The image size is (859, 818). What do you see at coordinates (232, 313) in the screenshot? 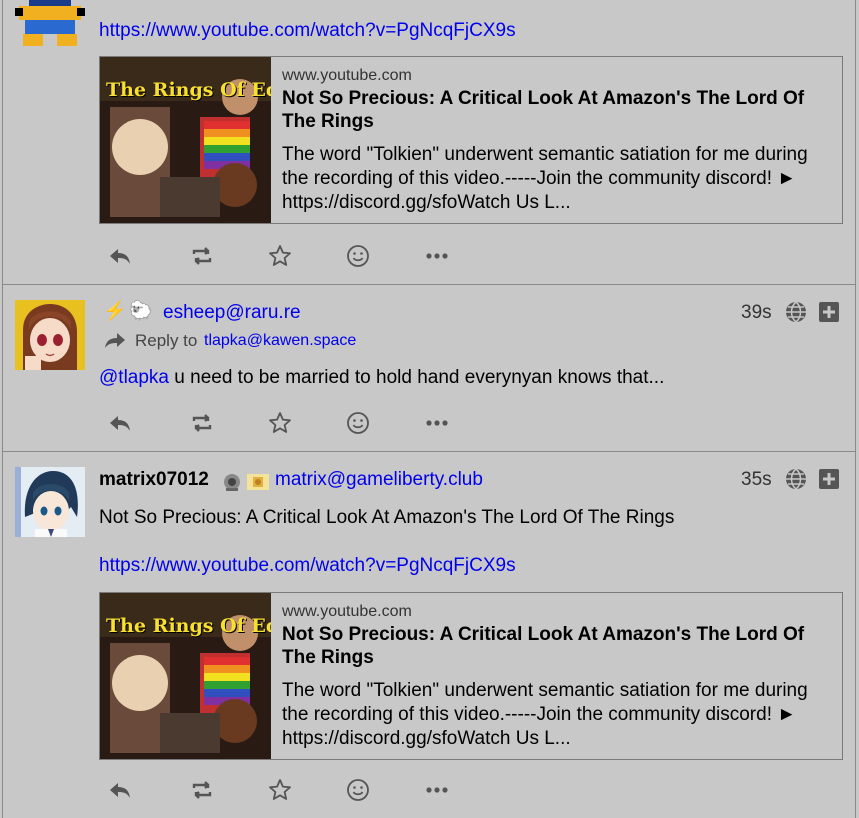
I see `author-handle: esheep@raru.re` at bounding box center [232, 313].